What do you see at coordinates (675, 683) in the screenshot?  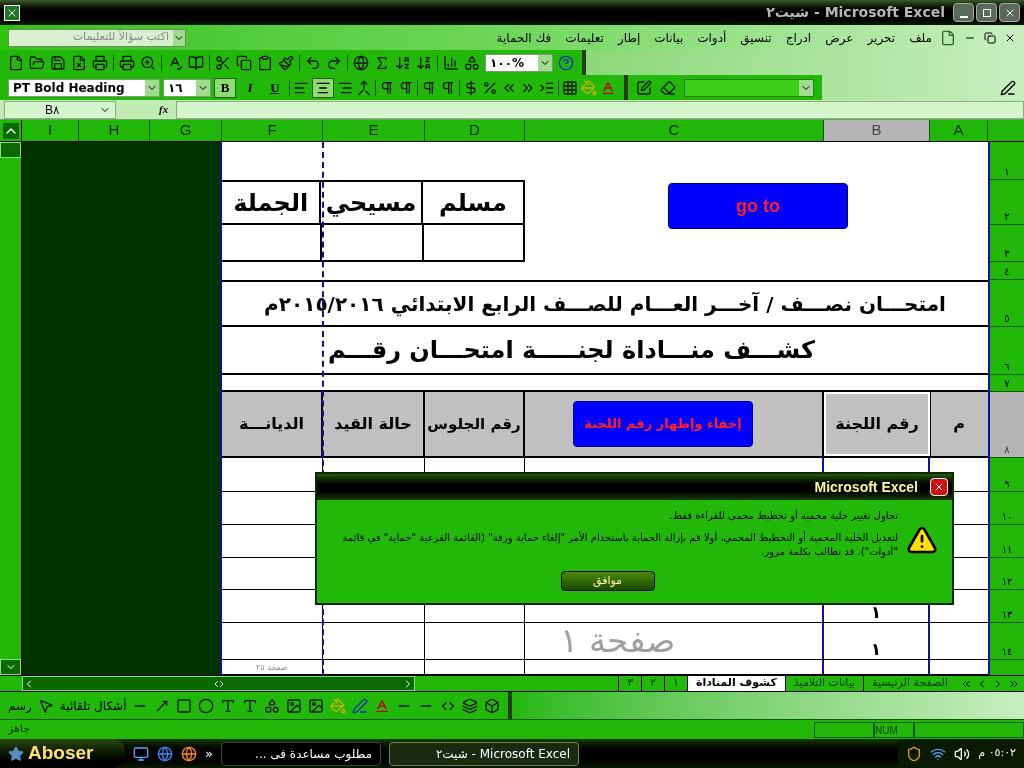 I see `sheet-tab: ١` at bounding box center [675, 683].